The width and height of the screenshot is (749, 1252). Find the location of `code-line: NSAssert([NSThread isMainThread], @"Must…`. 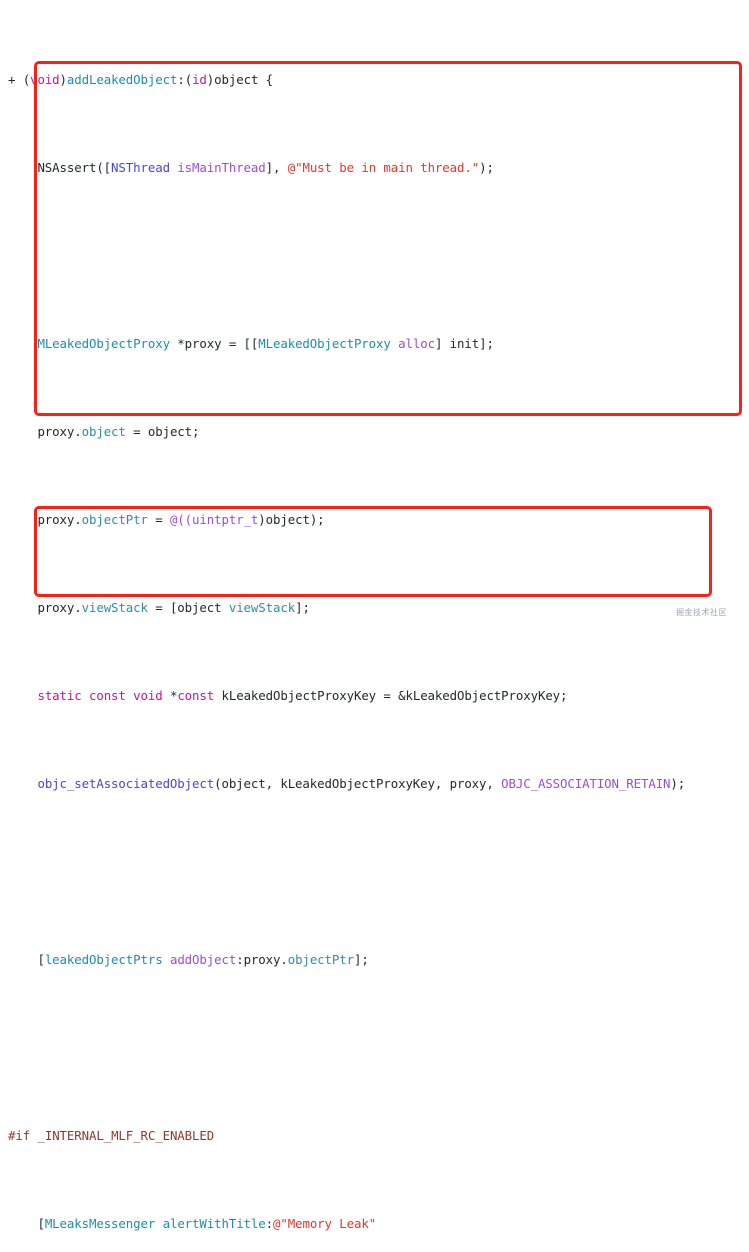

code-line: NSAssert([NSThread isMainThread], @"Must… is located at coordinates (251, 167).